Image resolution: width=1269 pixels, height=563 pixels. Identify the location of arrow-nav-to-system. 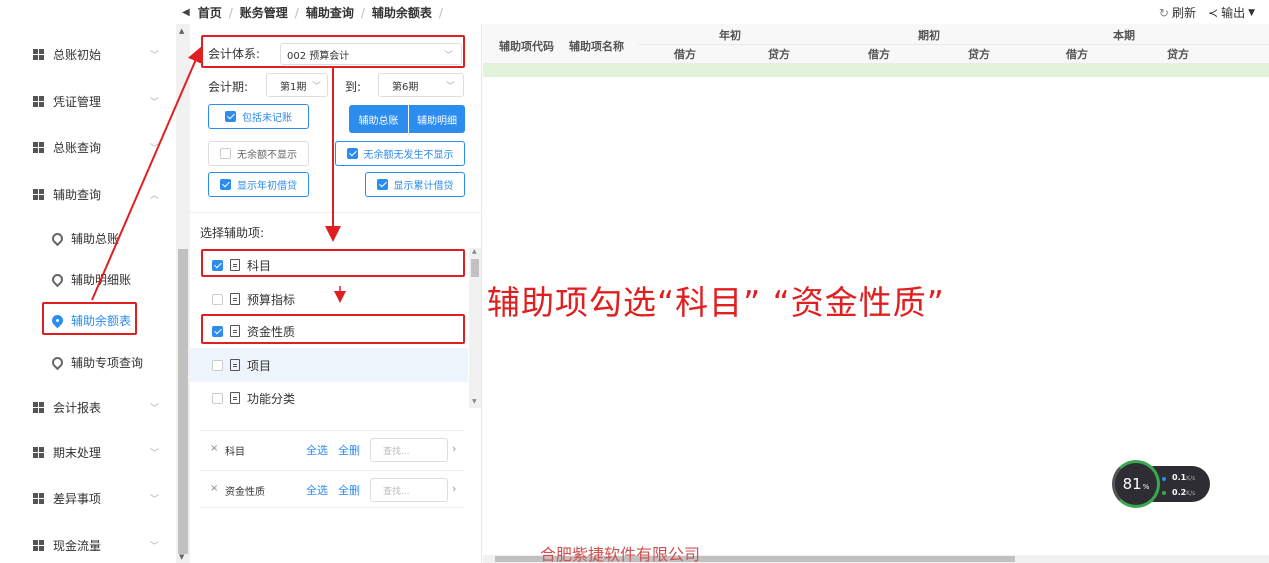
(147, 173).